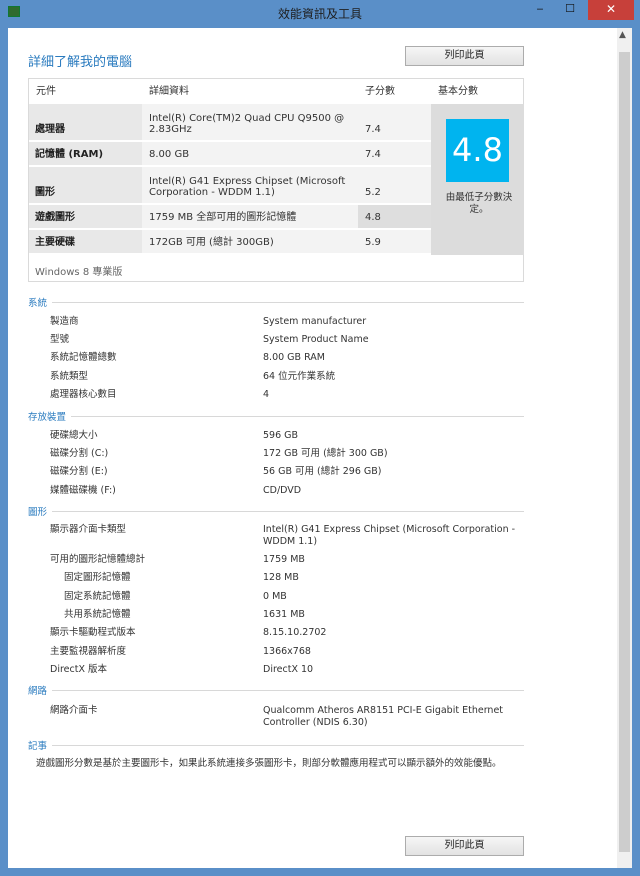  Describe the element at coordinates (276, 511) in the screenshot. I see `section-header: 圖形` at that location.